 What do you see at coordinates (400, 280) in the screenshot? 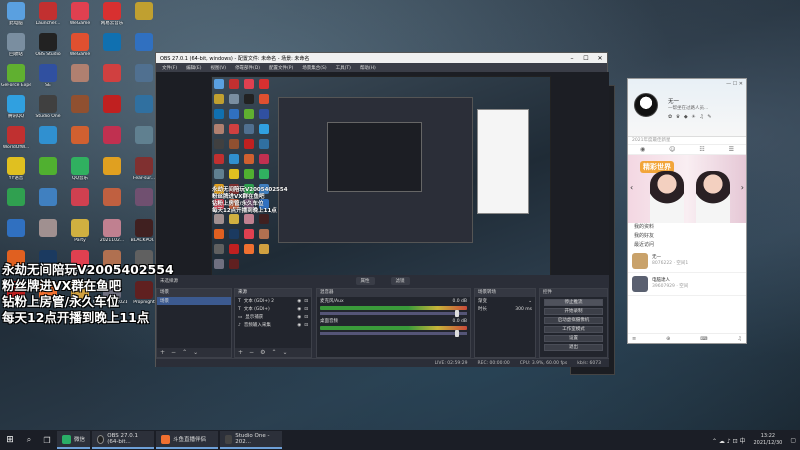
I see `filters-button: 滤镜` at bounding box center [400, 280].